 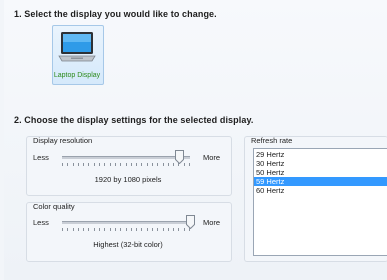 What do you see at coordinates (126, 157) in the screenshot?
I see `resolution-slider-track` at bounding box center [126, 157].